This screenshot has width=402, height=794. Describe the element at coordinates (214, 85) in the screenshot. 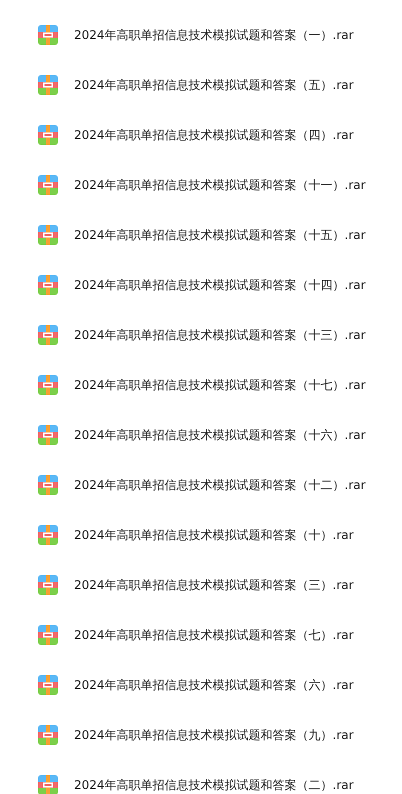

I see `file-name: 2024年高职单招信息技术模拟试题和答案（五）.rar` at that location.